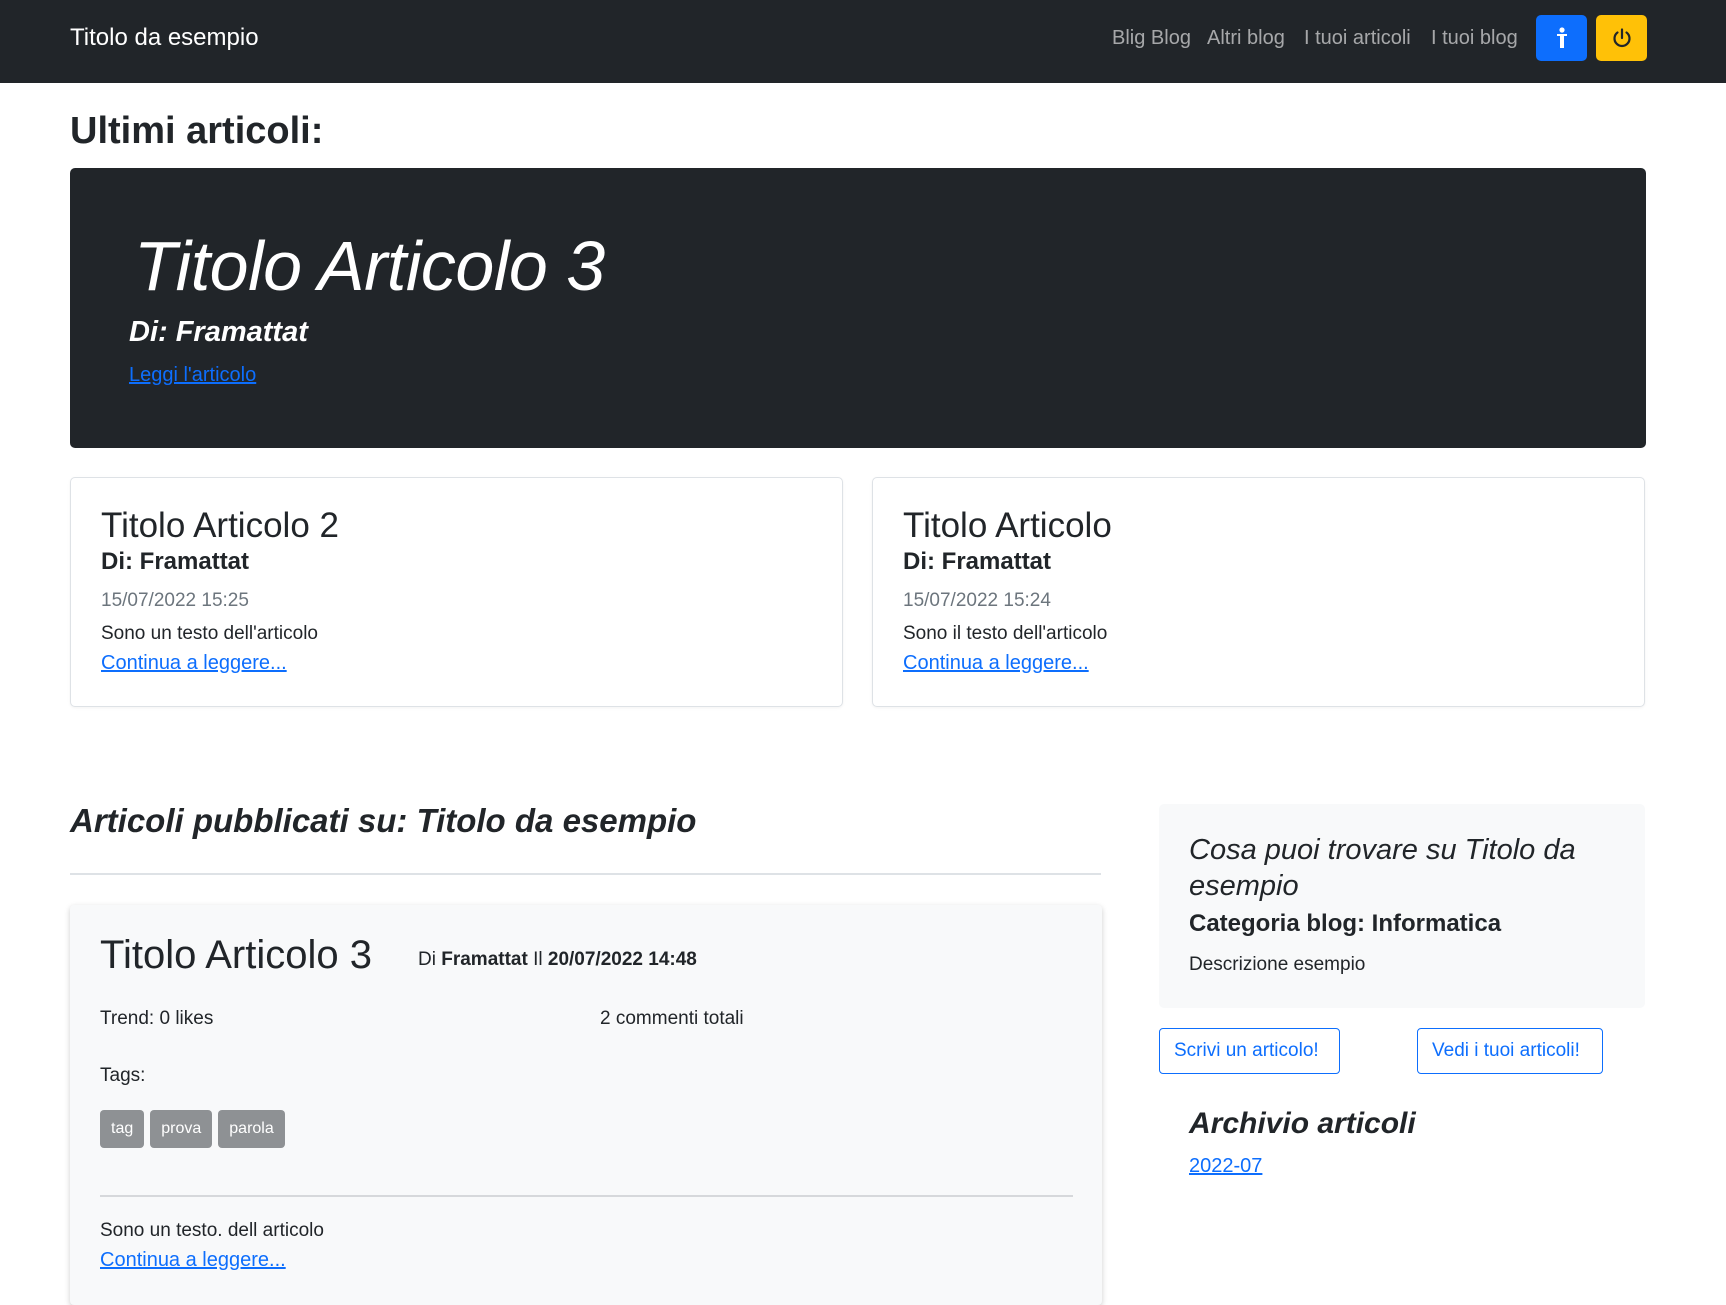  I want to click on tags-label: Tags:, so click(123, 1075).